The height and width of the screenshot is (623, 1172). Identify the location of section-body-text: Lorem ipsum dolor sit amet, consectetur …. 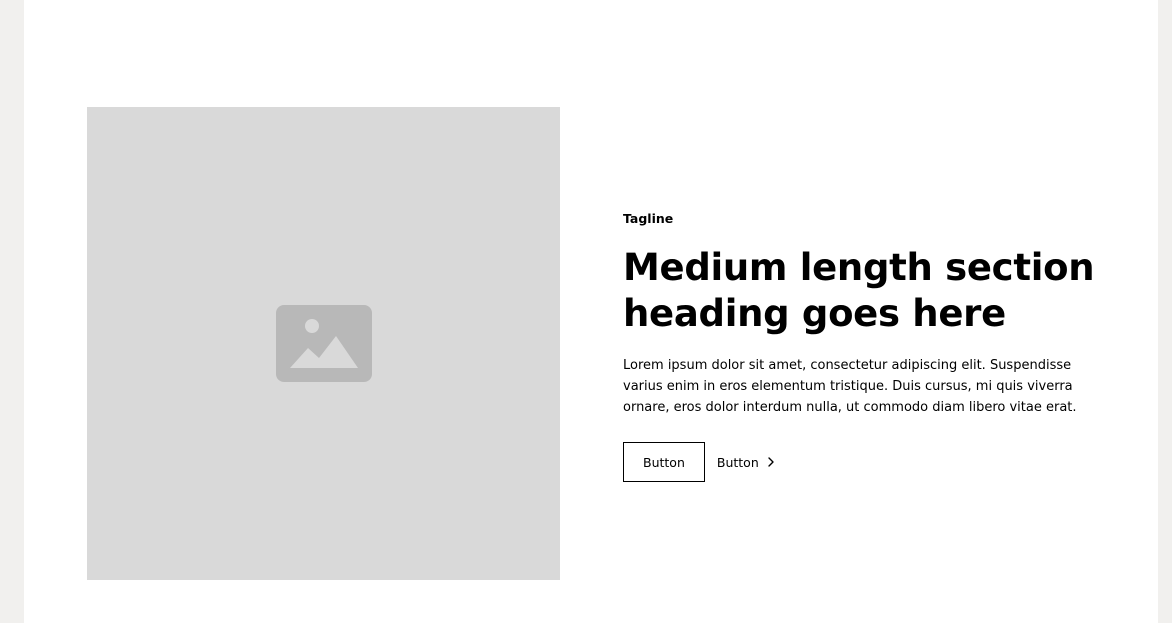
(850, 386).